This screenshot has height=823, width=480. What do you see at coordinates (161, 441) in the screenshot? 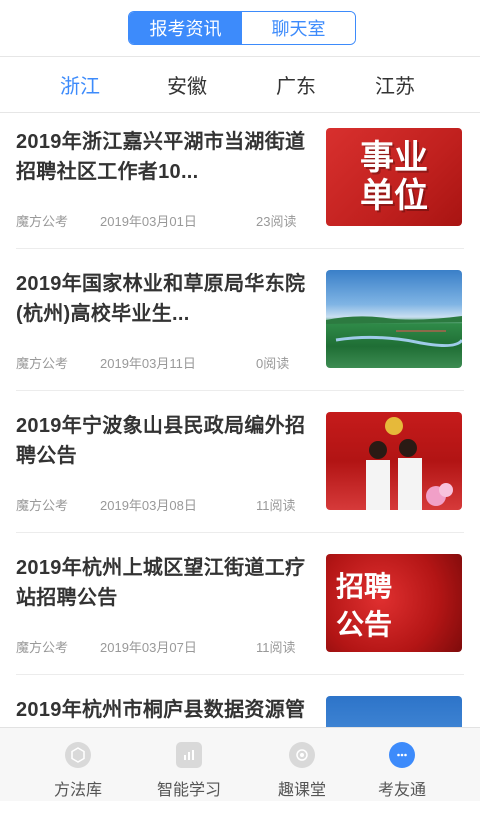
I see `article-title: 2019年宁波象山县民政局编外招聘公告` at bounding box center [161, 441].